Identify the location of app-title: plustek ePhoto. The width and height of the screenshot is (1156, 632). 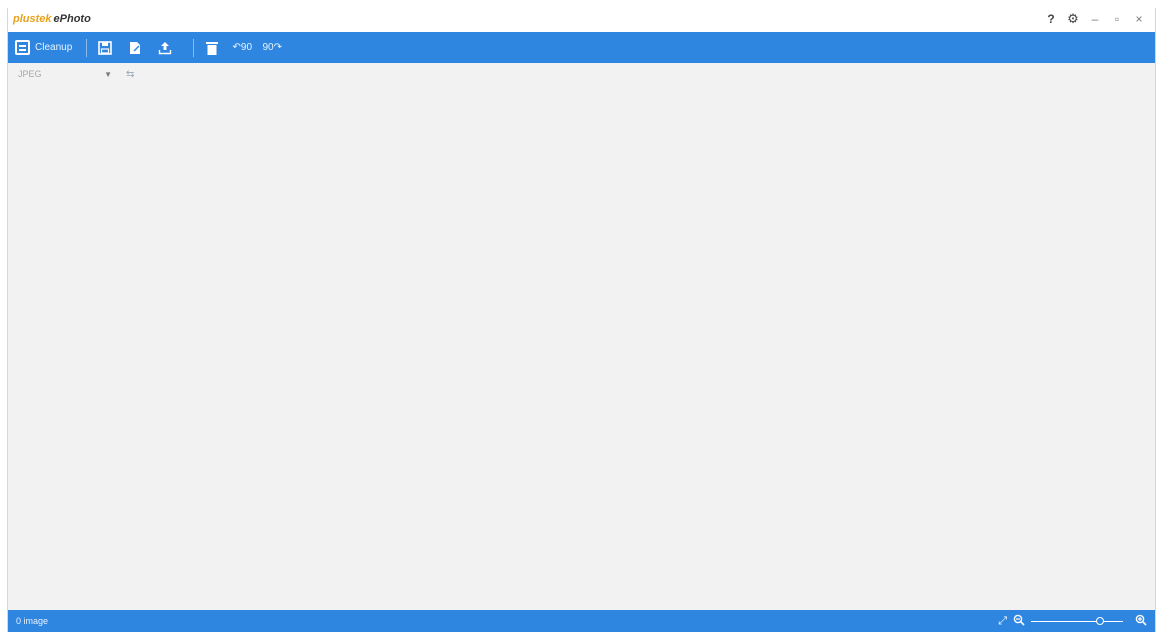
(52, 19).